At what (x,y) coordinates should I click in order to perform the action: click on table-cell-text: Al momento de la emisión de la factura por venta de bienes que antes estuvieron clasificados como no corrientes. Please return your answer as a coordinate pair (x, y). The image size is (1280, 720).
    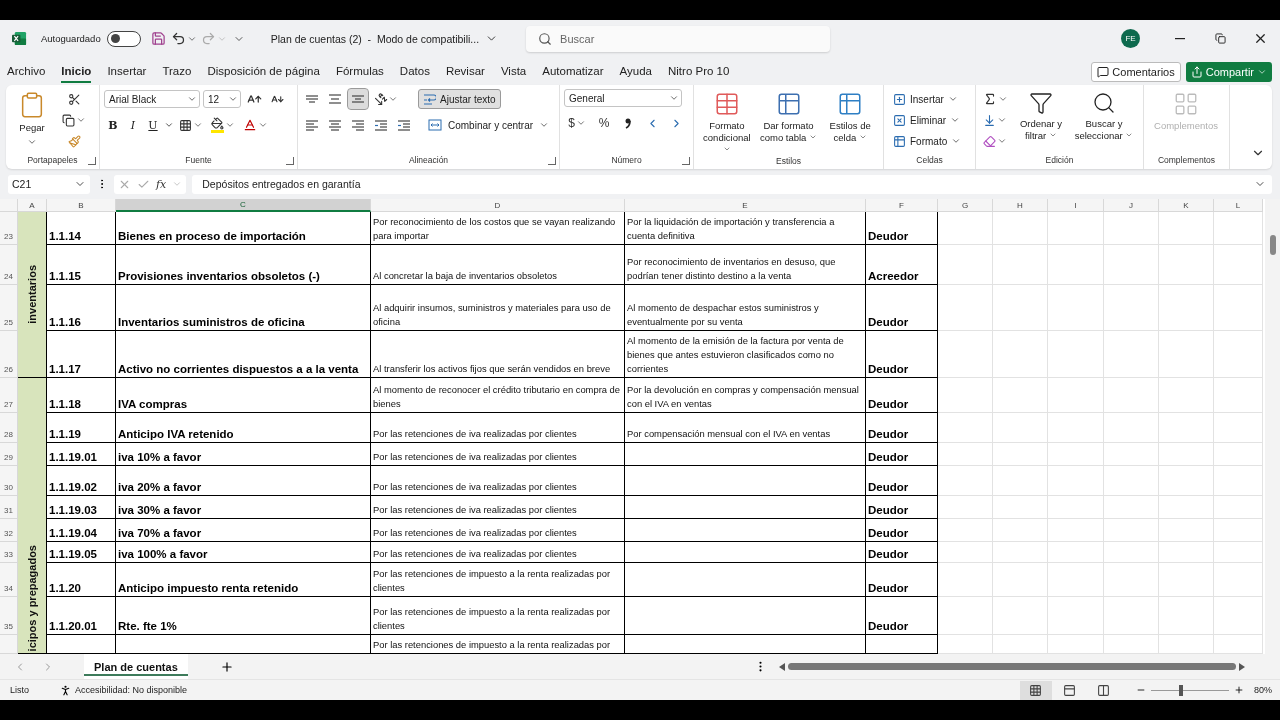
    Looking at the image, I should click on (736, 355).